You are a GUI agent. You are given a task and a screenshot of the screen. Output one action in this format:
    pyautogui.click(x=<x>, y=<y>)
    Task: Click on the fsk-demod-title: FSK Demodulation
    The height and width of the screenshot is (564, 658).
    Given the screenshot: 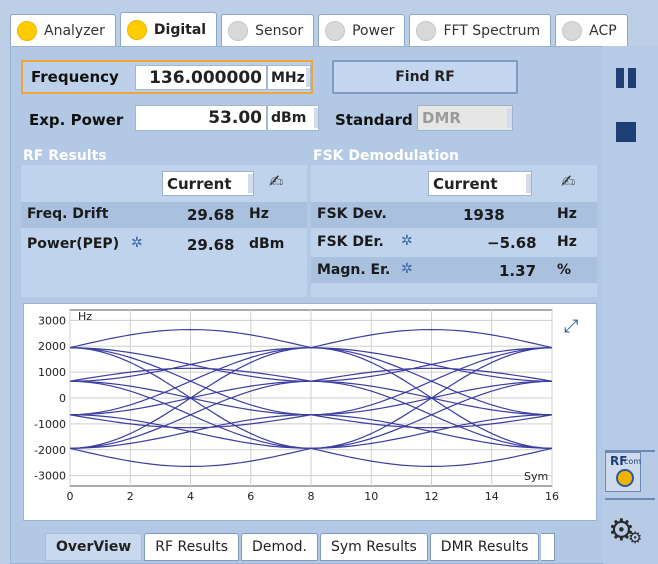 What is the action you would take?
    pyautogui.click(x=386, y=156)
    